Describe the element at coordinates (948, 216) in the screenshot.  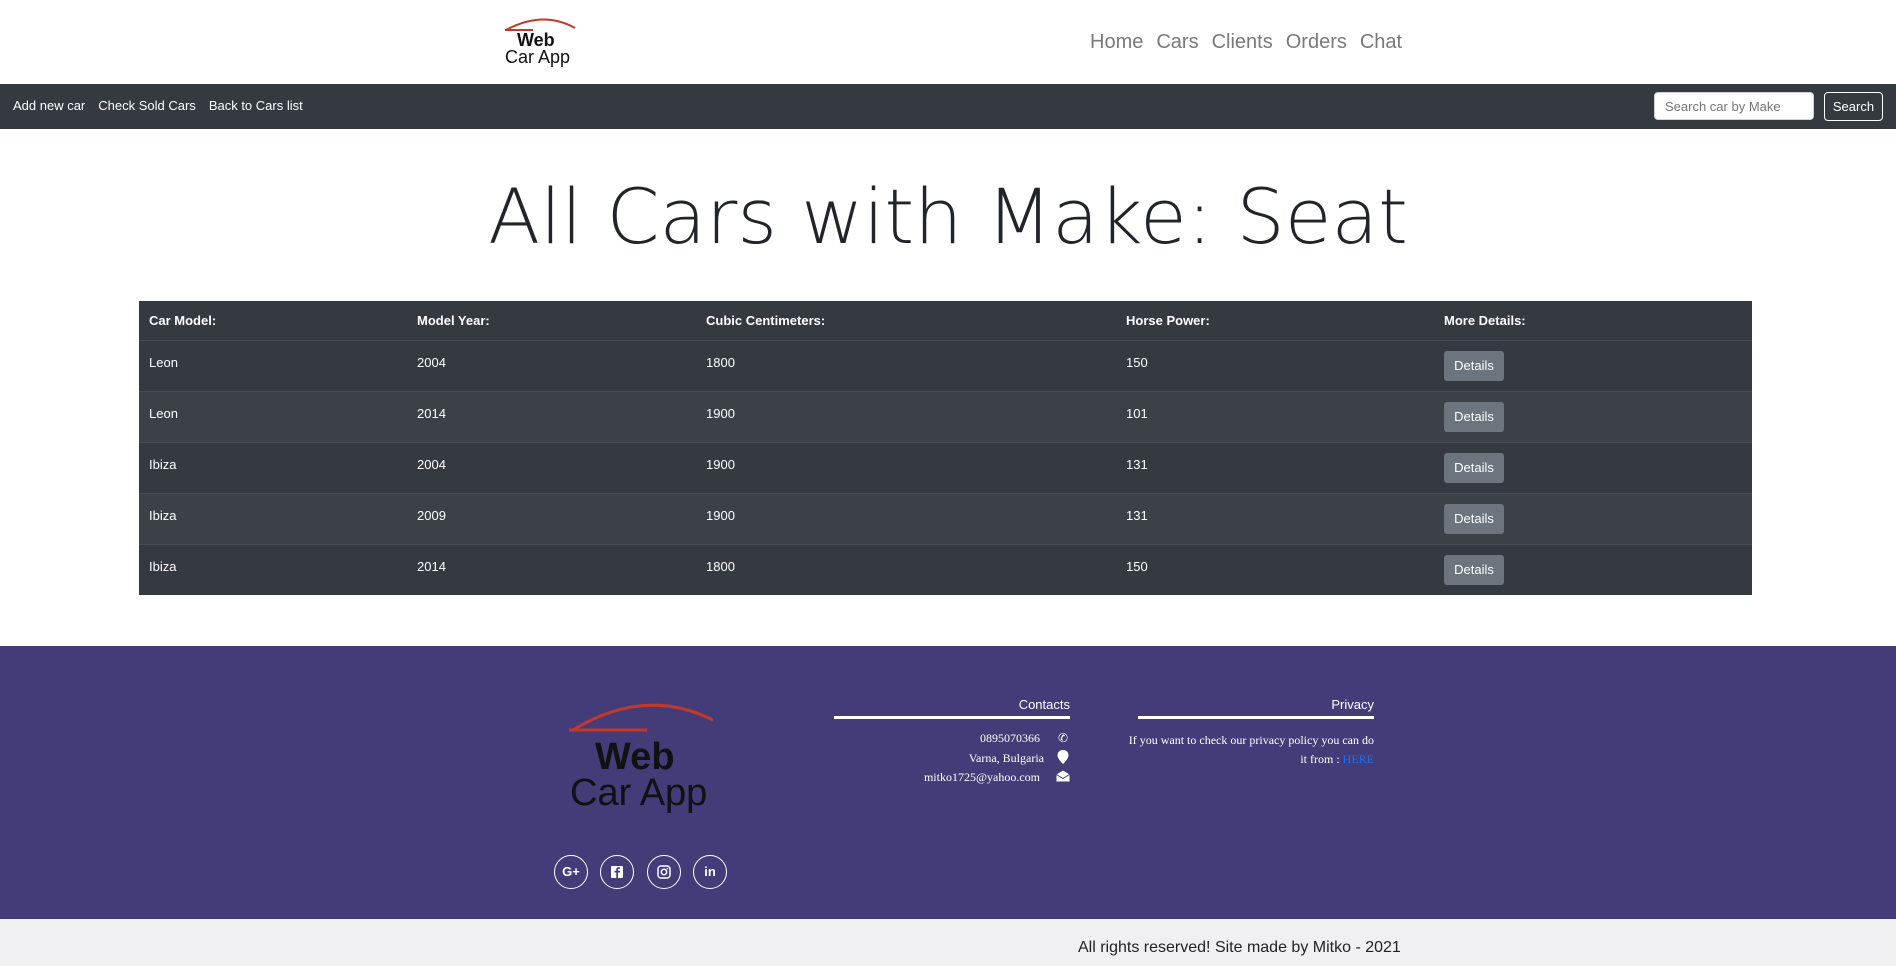
I see `page-title: All Cars with Make: Seat` at that location.